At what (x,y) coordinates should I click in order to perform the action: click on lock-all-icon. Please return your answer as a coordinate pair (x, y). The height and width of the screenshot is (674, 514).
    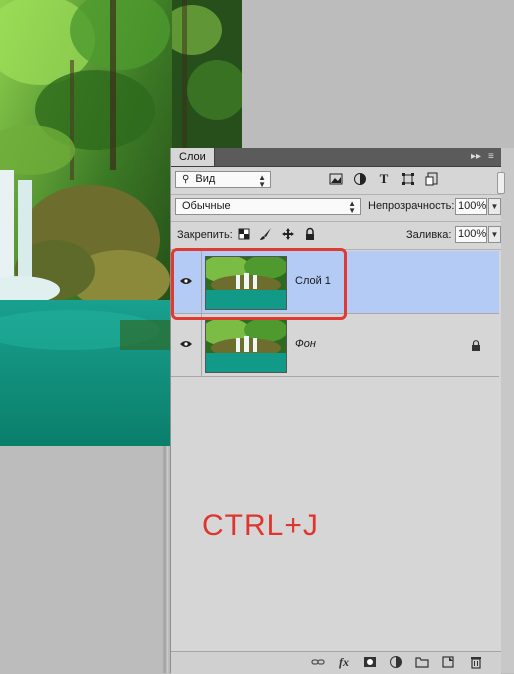
    Looking at the image, I should click on (310, 234).